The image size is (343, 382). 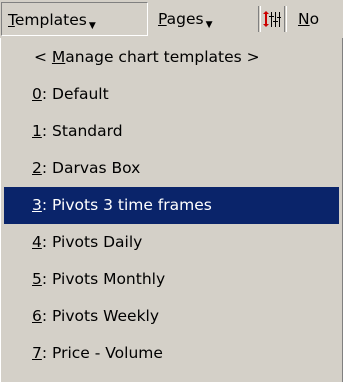 I want to click on pages-menu: Pages ▼, so click(x=204, y=19).